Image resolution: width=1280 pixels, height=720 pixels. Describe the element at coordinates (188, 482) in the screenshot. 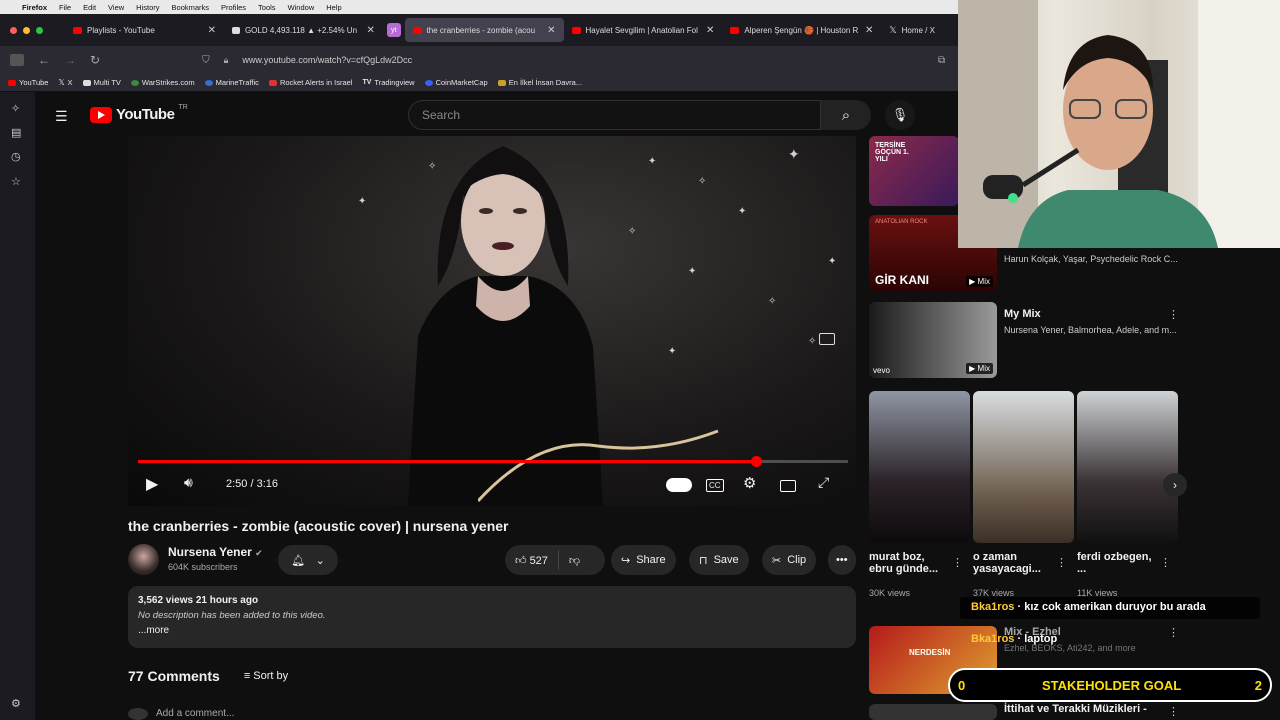

I see `volume-icon: 🔊︎` at that location.